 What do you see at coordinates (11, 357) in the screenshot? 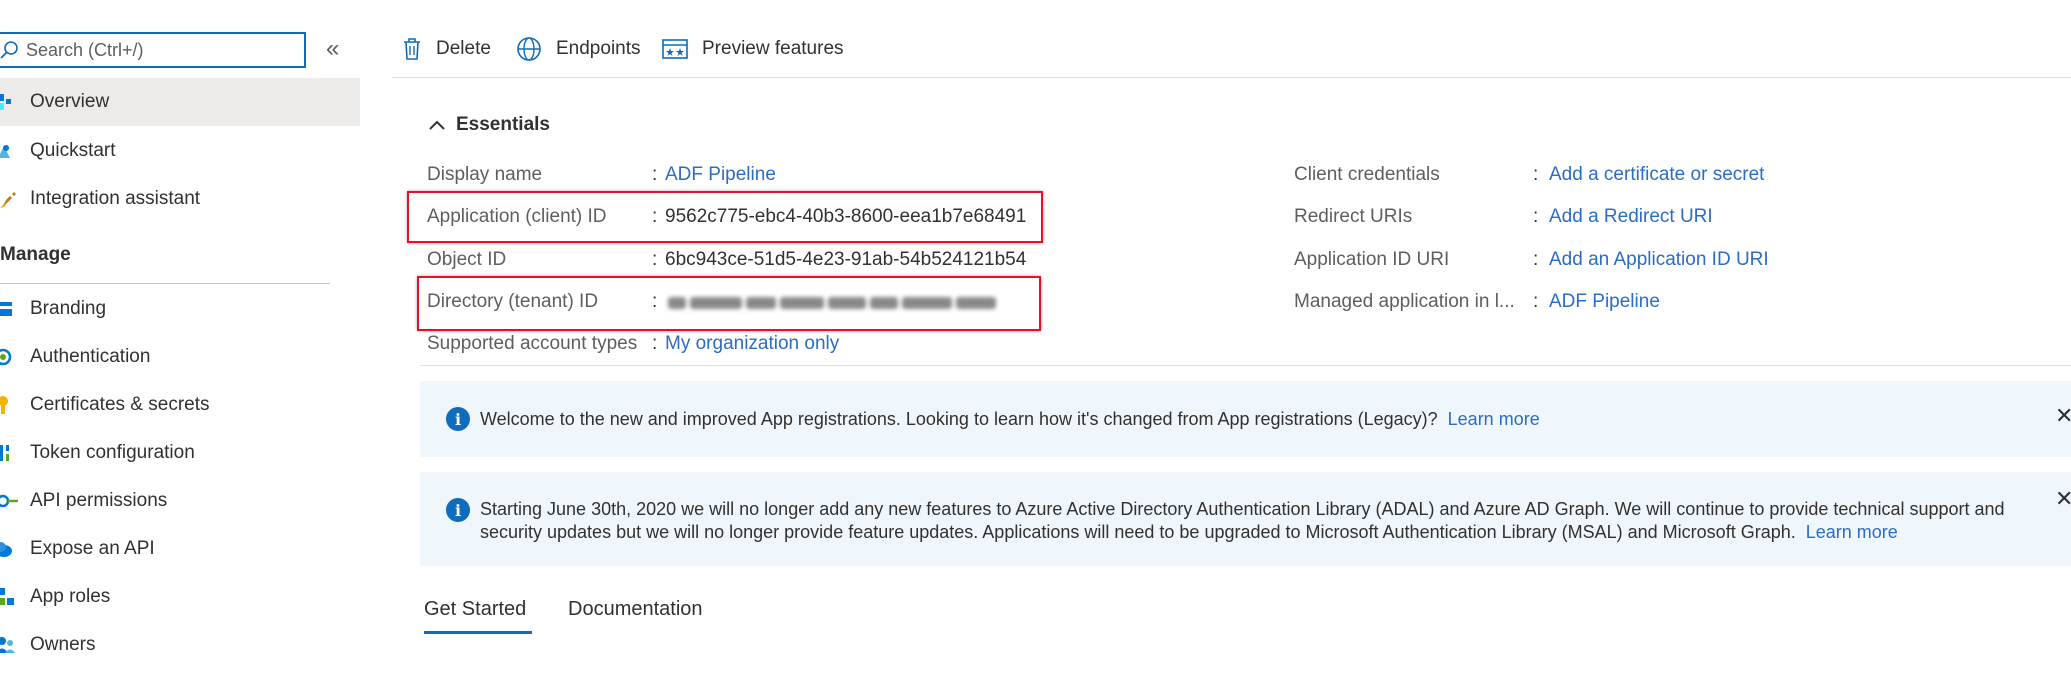
I see `authentication-icon` at bounding box center [11, 357].